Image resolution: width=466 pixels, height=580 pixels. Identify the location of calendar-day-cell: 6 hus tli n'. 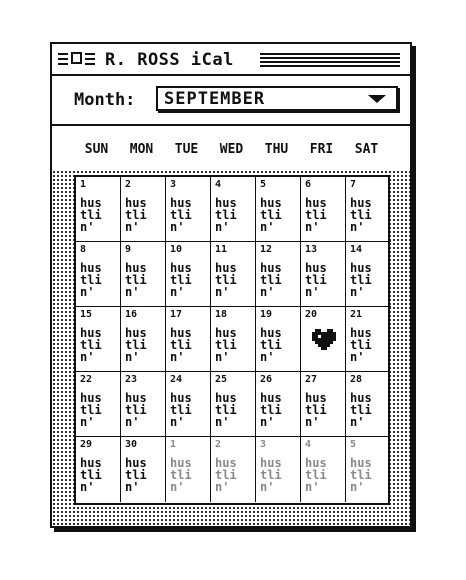
(323, 209).